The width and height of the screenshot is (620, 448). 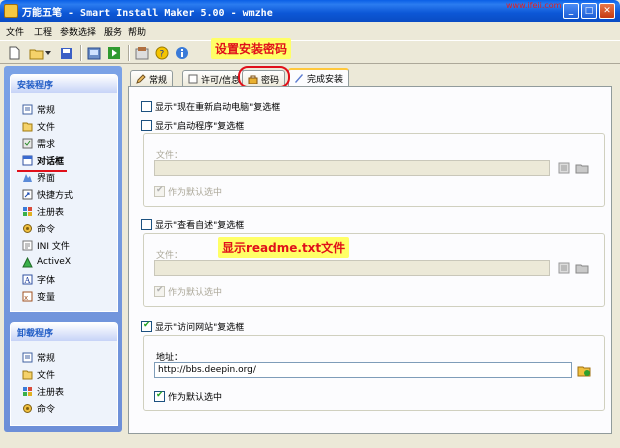 I want to click on sidebar-item-label: 对话框, so click(x=51, y=161).